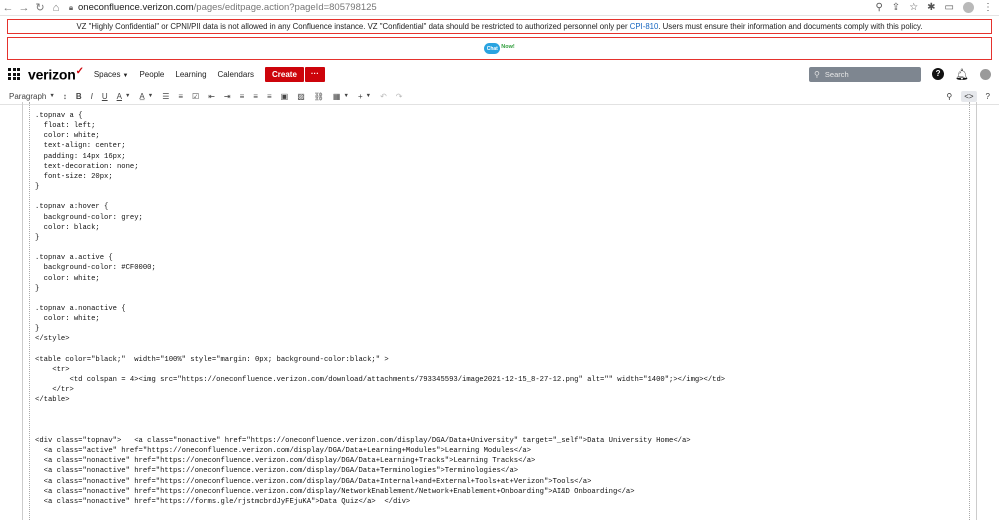 The width and height of the screenshot is (999, 520). Describe the element at coordinates (364, 96) in the screenshot. I see `insert-more-icon: + ▼` at that location.